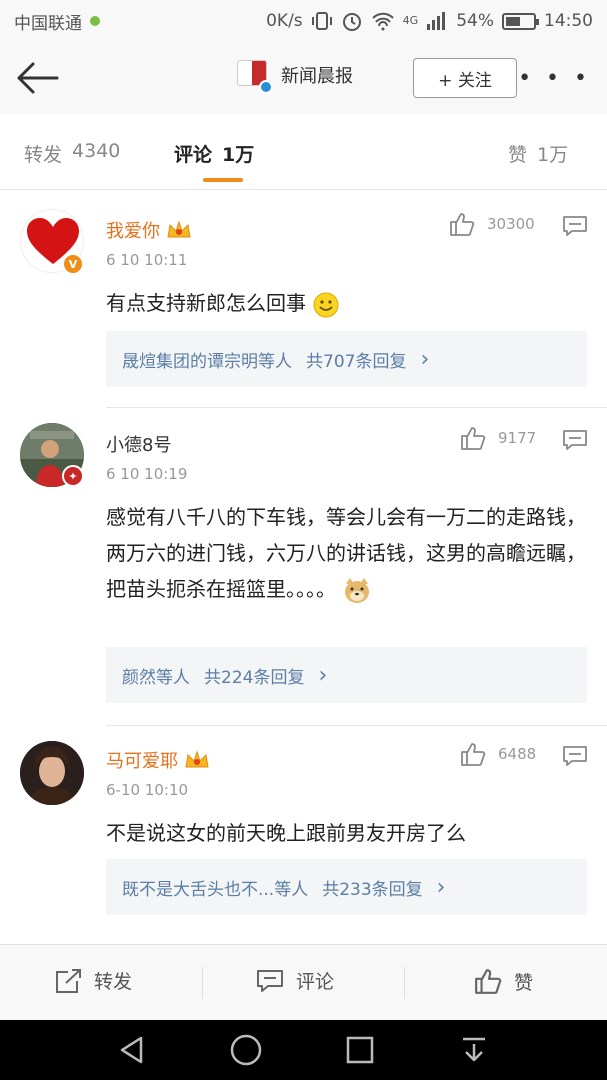  What do you see at coordinates (517, 754) in the screenshot?
I see `like-count: 6488` at bounding box center [517, 754].